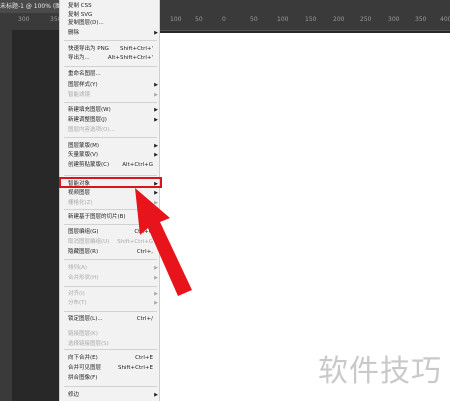 The height and width of the screenshot is (401, 450). Describe the element at coordinates (144, 358) in the screenshot. I see `menu-item-shortcut: Ctrl+E` at that location.